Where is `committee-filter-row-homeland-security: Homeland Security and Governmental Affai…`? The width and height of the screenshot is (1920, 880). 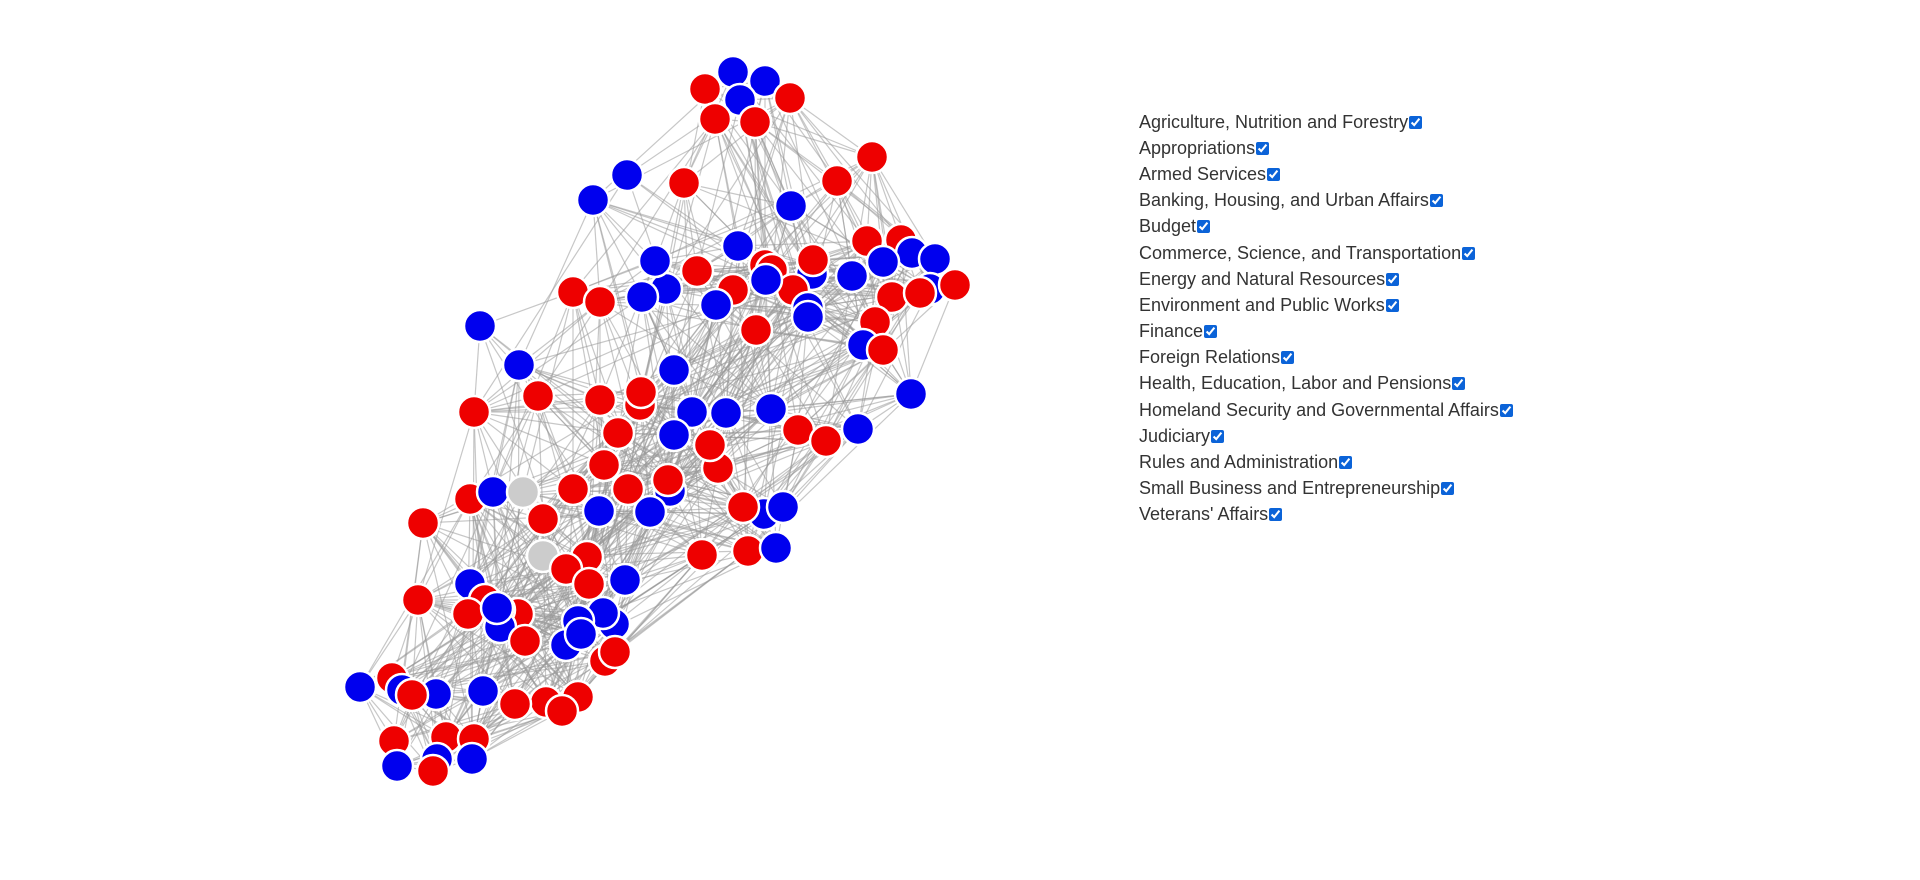
committee-filter-row-homeland-security: Homeland Security and Governmental Affai… is located at coordinates (1419, 410).